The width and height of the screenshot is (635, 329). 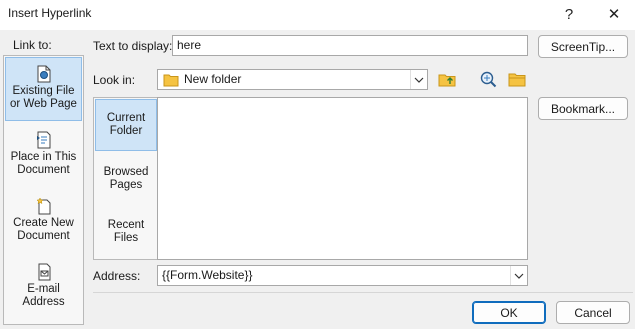 I want to click on divider, so click(x=363, y=292).